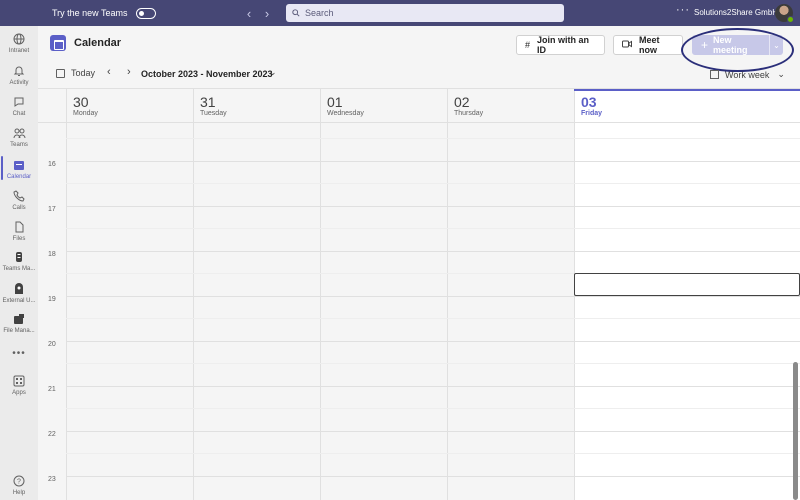 Image resolution: width=800 pixels, height=500 pixels. What do you see at coordinates (83, 73) in the screenshot?
I see `today-label: Today` at bounding box center [83, 73].